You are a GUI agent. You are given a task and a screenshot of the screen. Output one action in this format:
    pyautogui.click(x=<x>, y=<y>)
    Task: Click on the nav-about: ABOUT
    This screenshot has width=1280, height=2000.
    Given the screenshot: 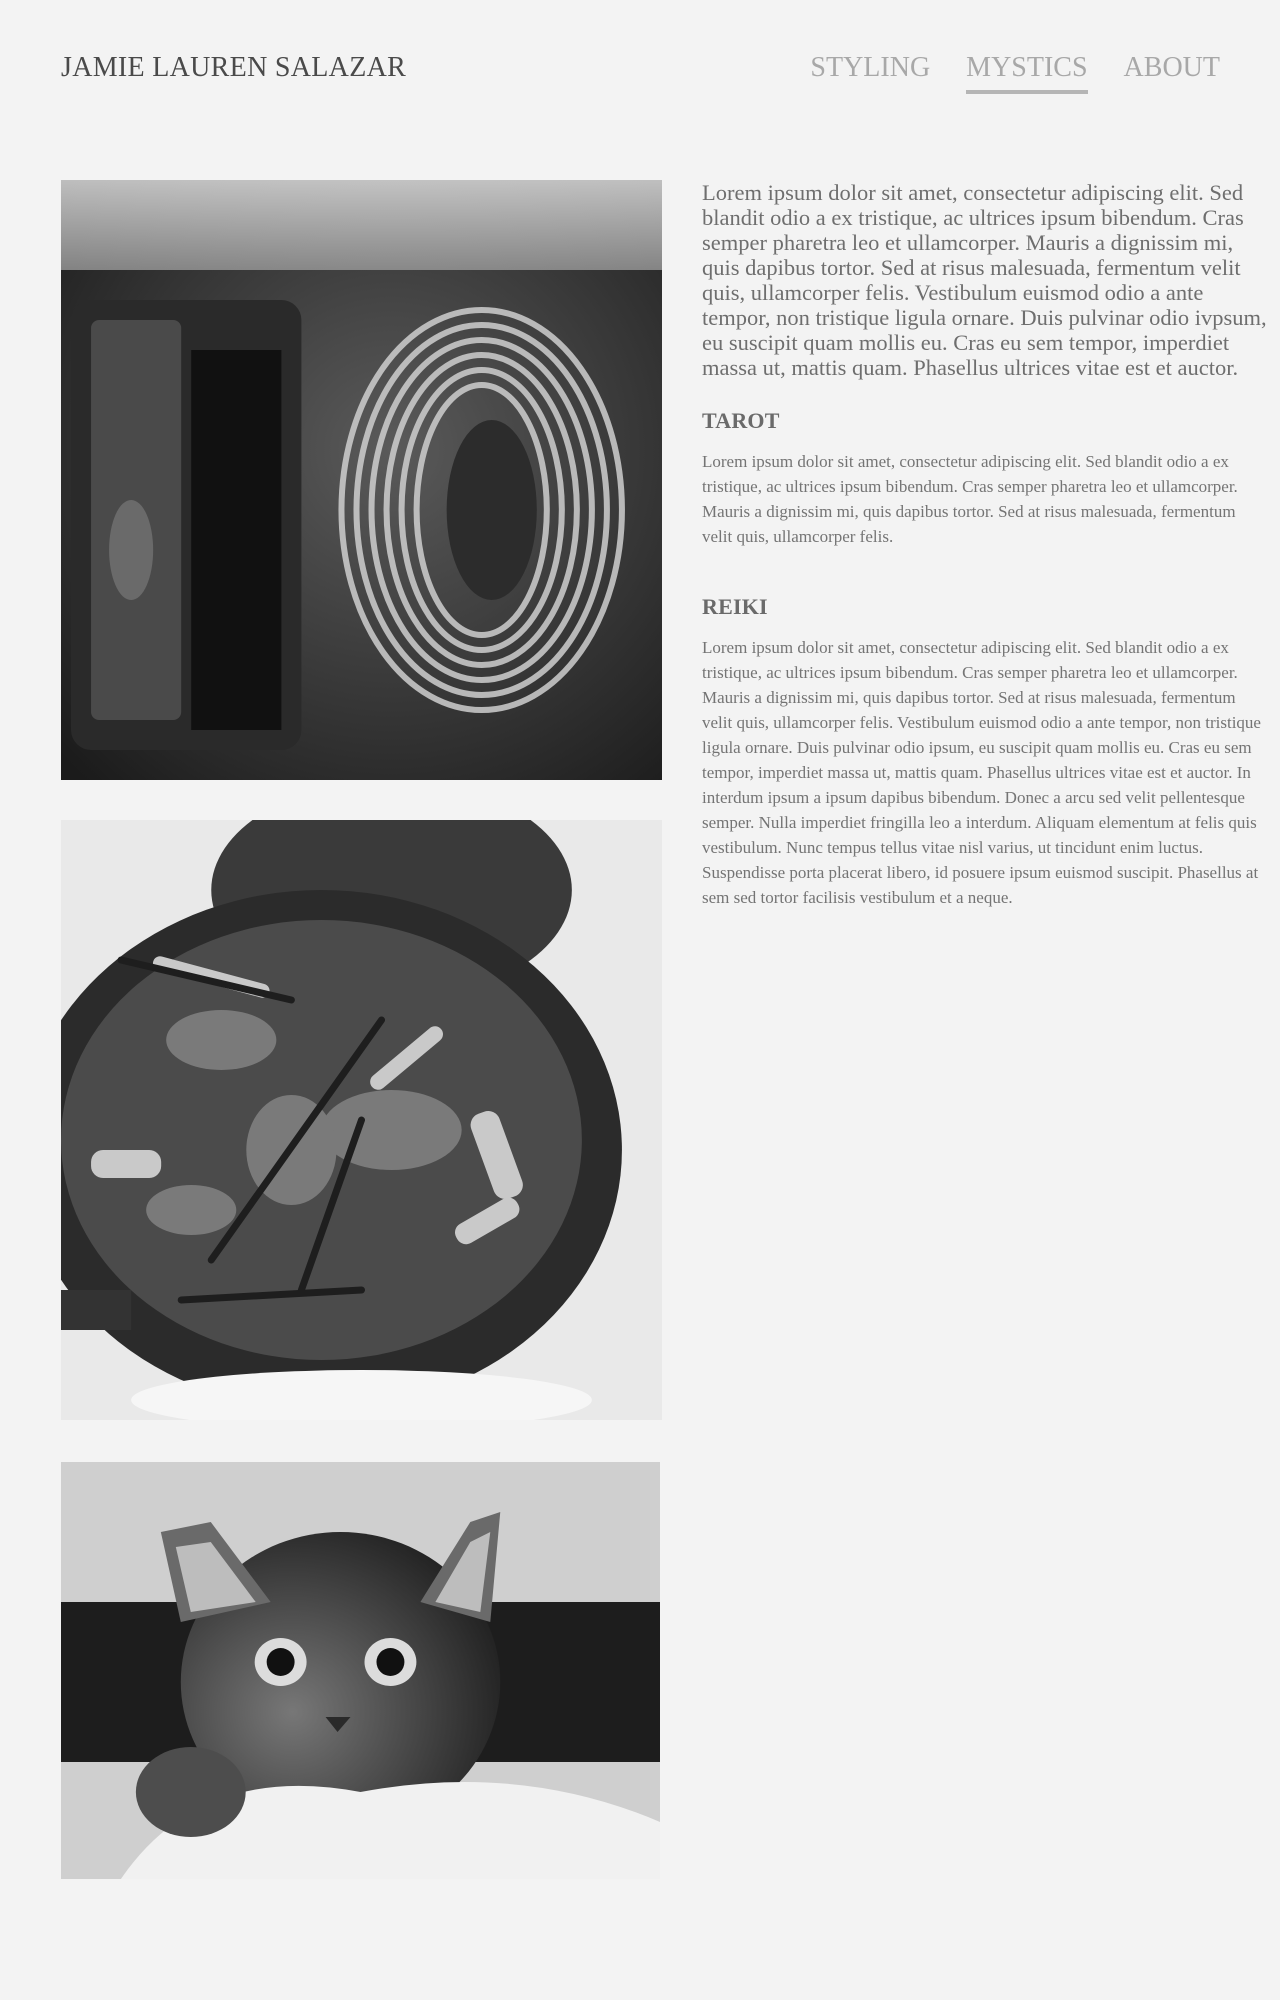 What is the action you would take?
    pyautogui.click(x=1172, y=73)
    